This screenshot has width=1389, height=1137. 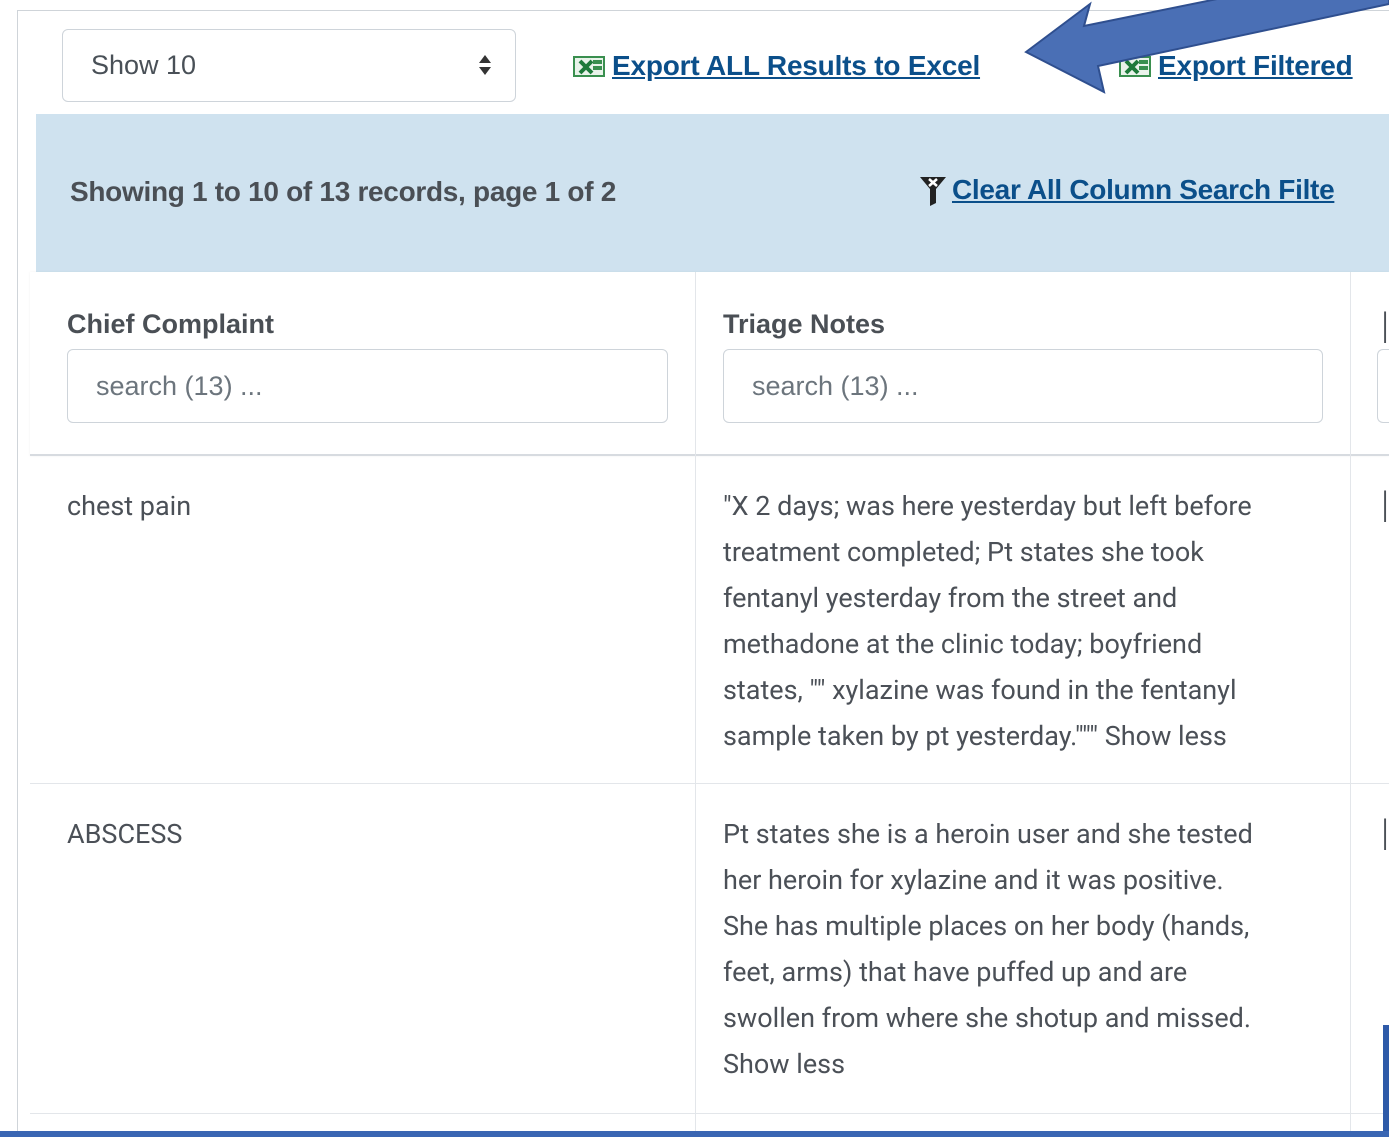 I want to click on page-size-select: Show 10, so click(x=289, y=65).